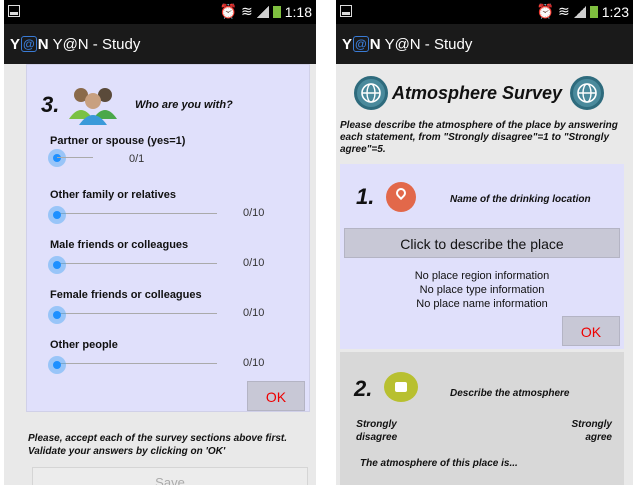  I want to click on question-number: 1., so click(365, 196).